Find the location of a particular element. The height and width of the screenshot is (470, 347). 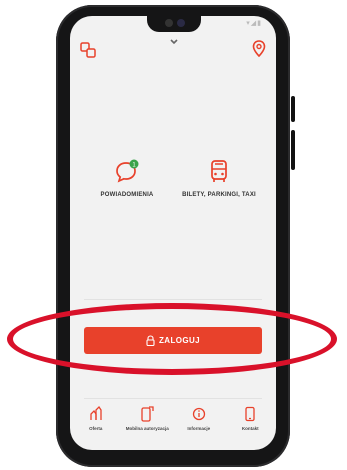

nav-item-contact: Kontakt is located at coordinates (251, 426).